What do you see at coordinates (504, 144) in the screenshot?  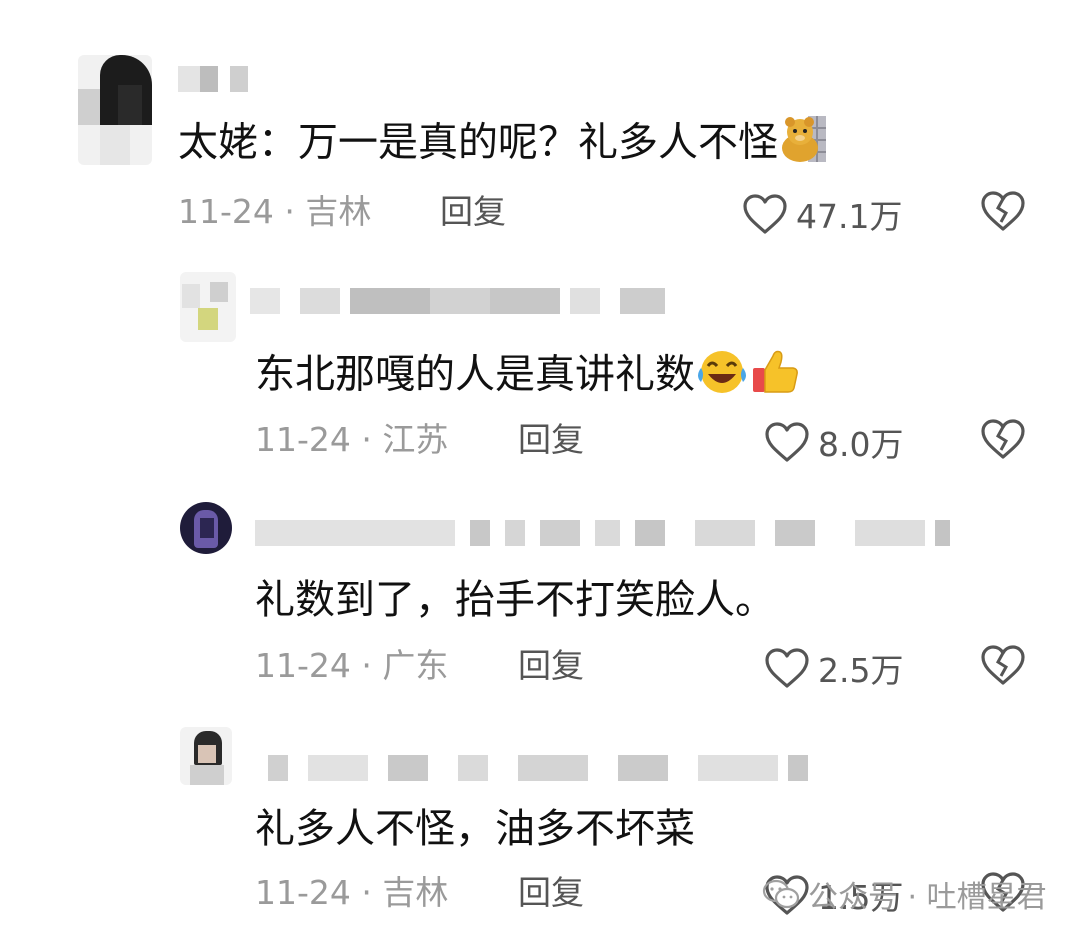 I see `comment-text: 太姥：万一是真的呢？礼多人不怪` at bounding box center [504, 144].